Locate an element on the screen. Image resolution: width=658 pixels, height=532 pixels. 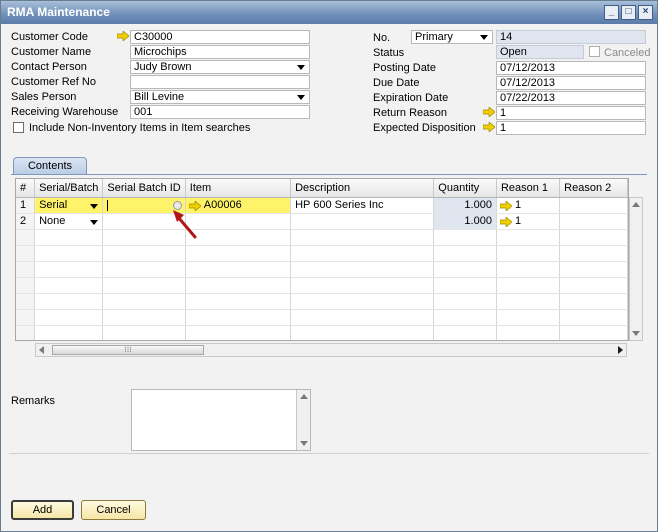
include-non-inventory-checkbox is located at coordinates (18, 127).